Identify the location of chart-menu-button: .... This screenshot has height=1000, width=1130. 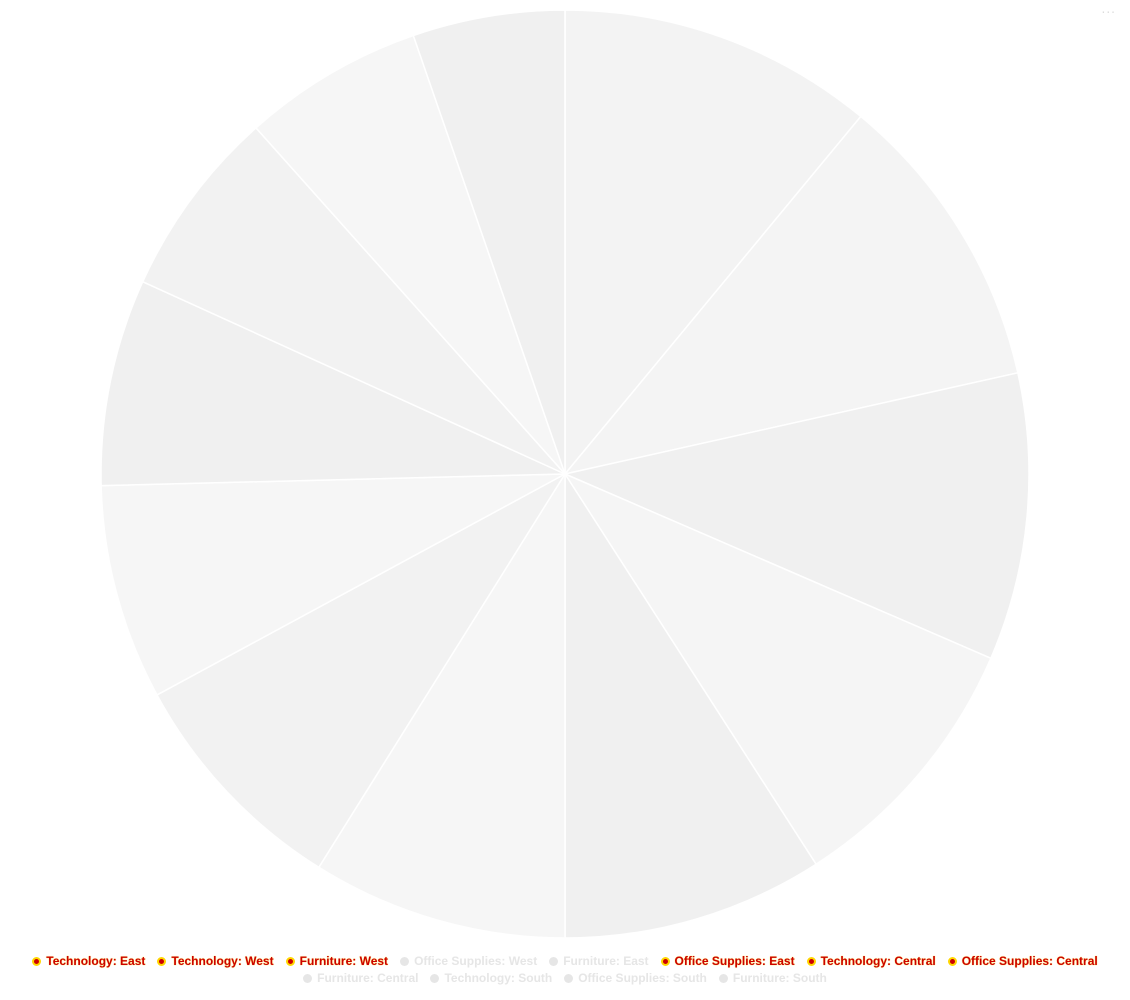
(1109, 9).